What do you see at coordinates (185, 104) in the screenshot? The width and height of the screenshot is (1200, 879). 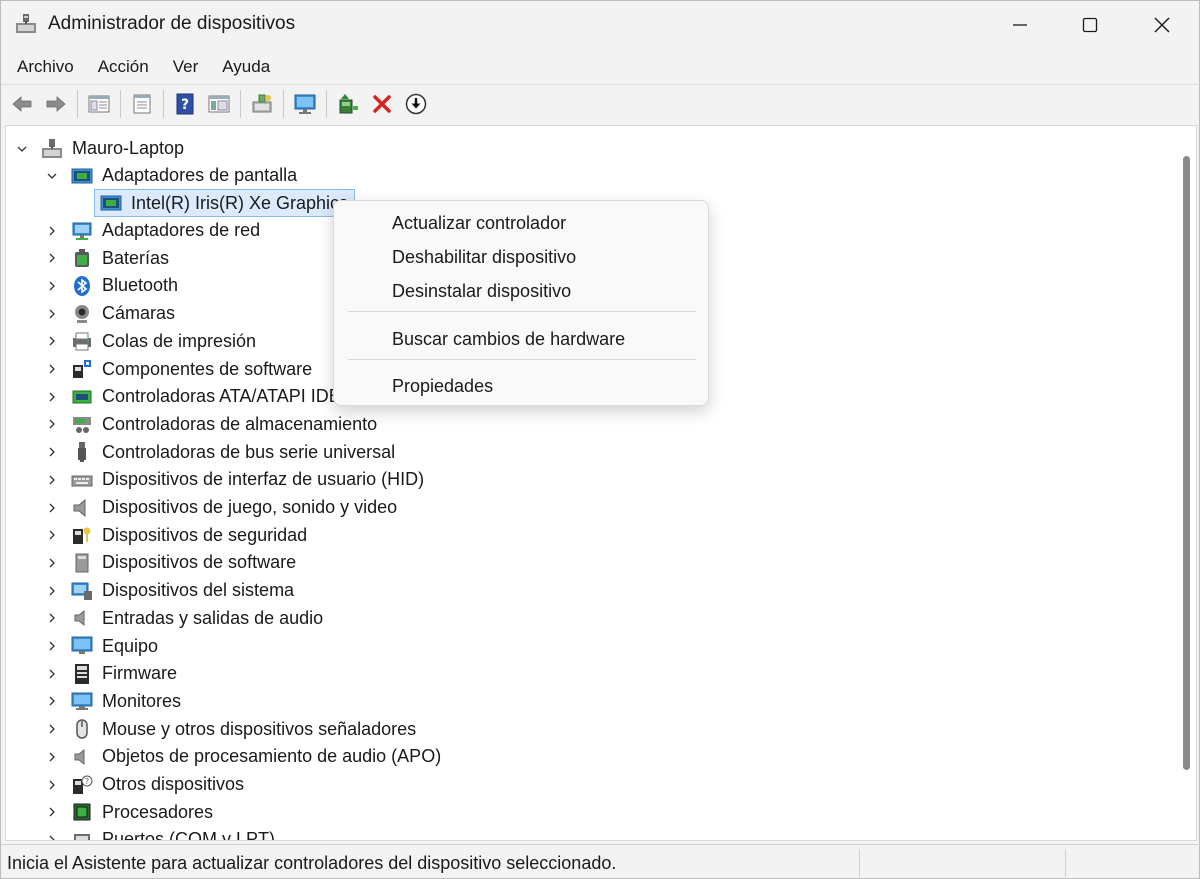 I see `help-button: ?` at bounding box center [185, 104].